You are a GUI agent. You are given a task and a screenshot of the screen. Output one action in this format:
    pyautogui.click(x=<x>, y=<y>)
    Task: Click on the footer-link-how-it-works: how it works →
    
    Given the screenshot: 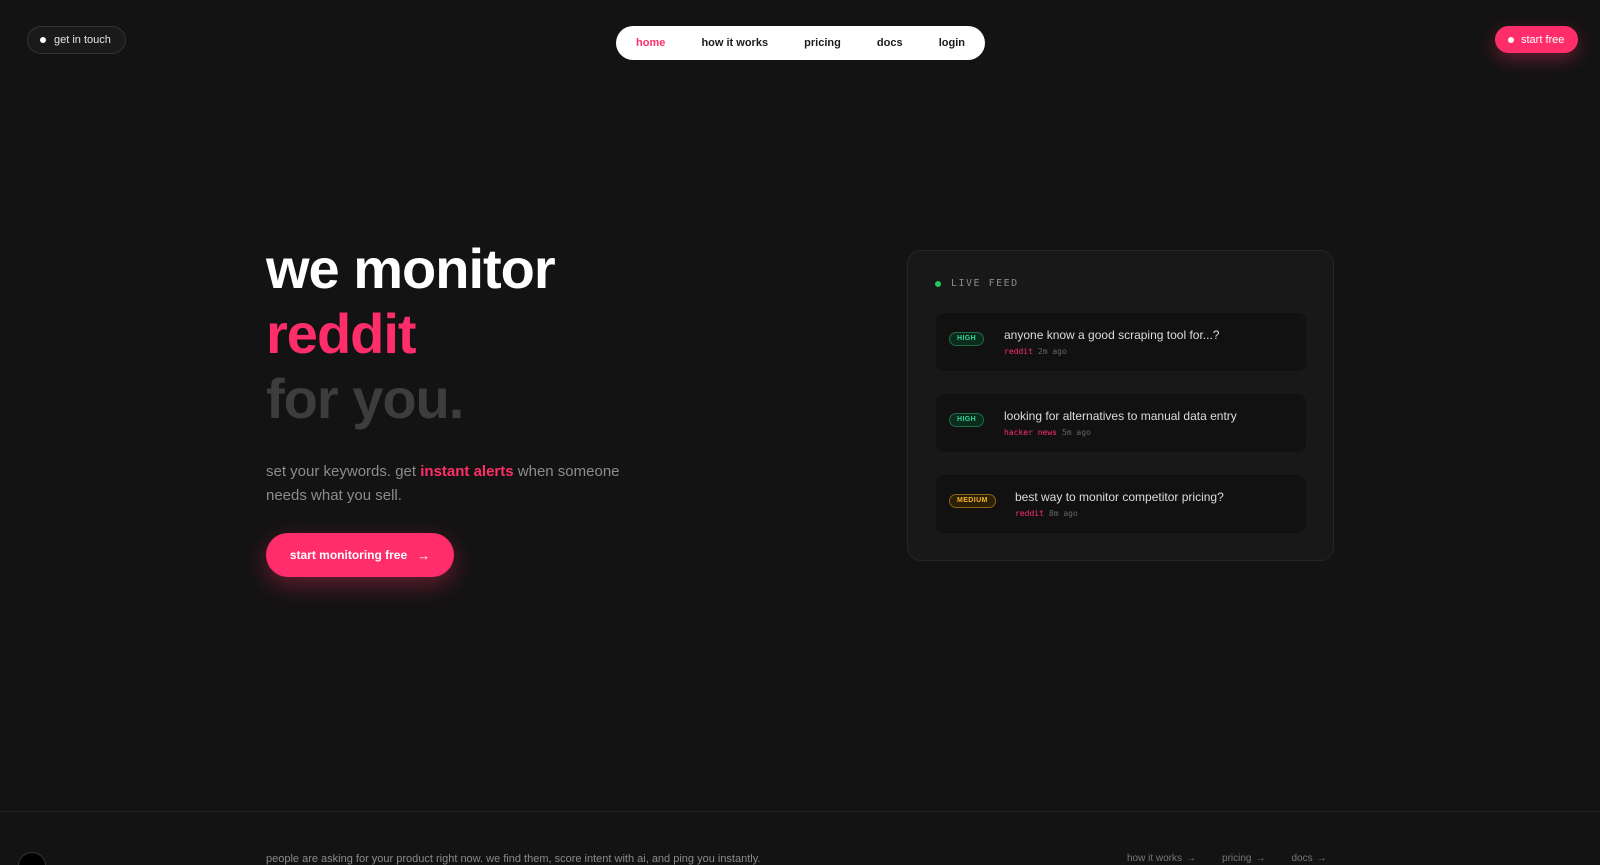 What is the action you would take?
    pyautogui.click(x=1161, y=858)
    